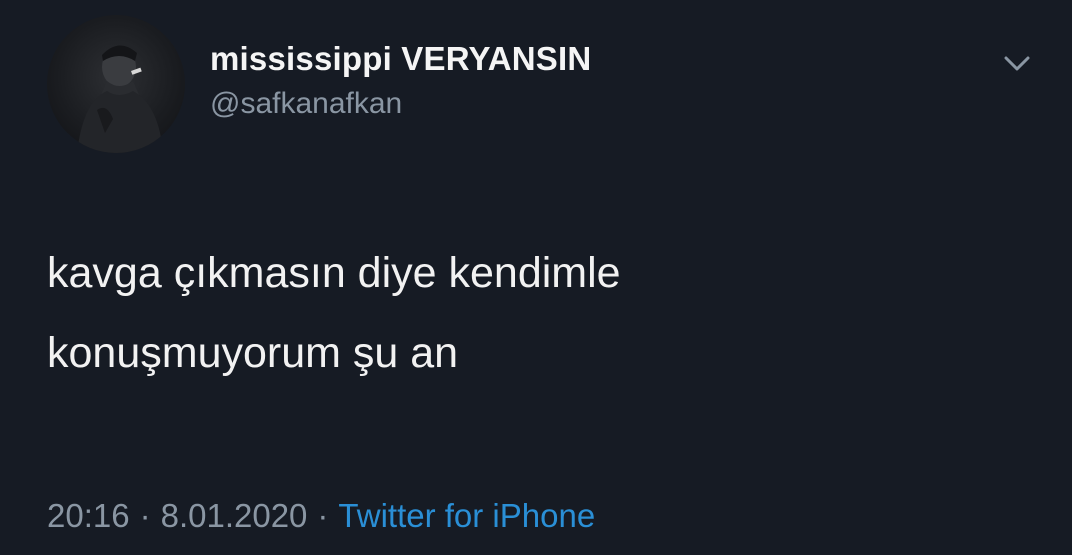 The width and height of the screenshot is (1072, 555). Describe the element at coordinates (1017, 63) in the screenshot. I see `chevron-down-icon` at that location.